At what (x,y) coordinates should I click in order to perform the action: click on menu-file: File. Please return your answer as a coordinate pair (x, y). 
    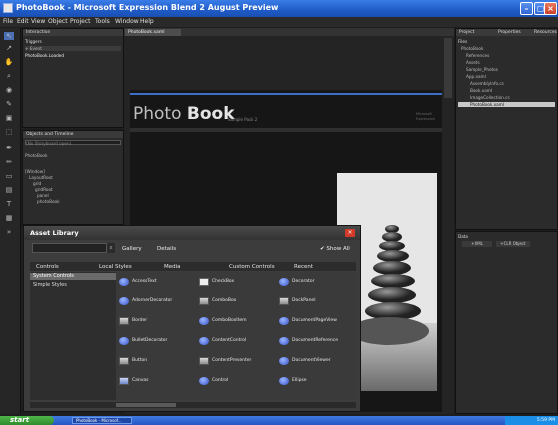
    Looking at the image, I should click on (8, 21).